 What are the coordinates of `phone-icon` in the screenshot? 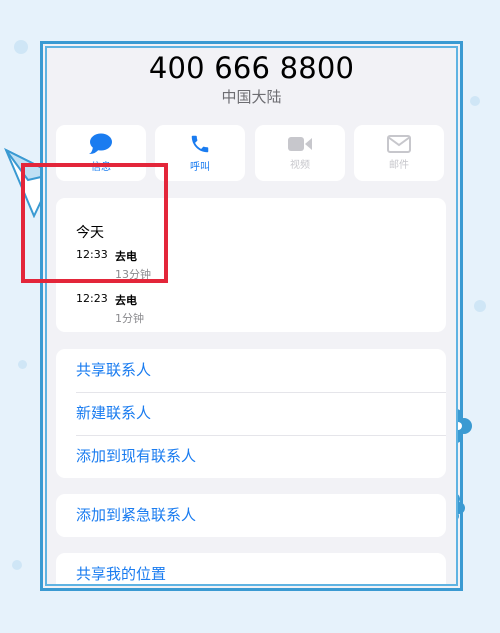 It's located at (200, 144).